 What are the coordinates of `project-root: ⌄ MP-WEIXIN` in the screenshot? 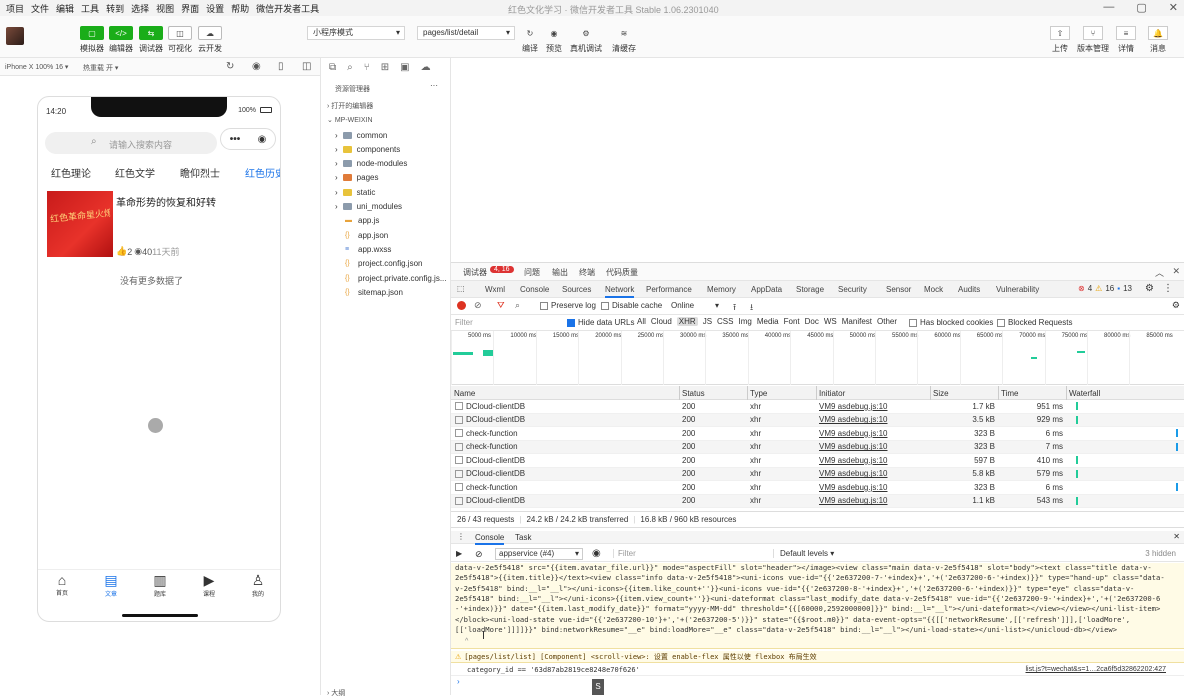 It's located at (350, 120).